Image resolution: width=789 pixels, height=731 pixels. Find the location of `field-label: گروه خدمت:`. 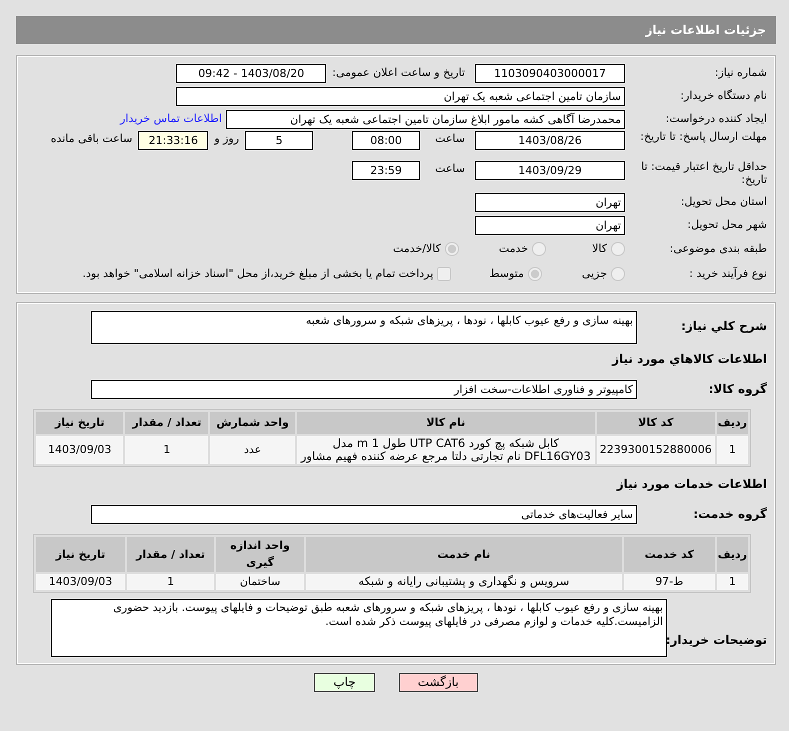

field-label: گروه خدمت: is located at coordinates (729, 515).